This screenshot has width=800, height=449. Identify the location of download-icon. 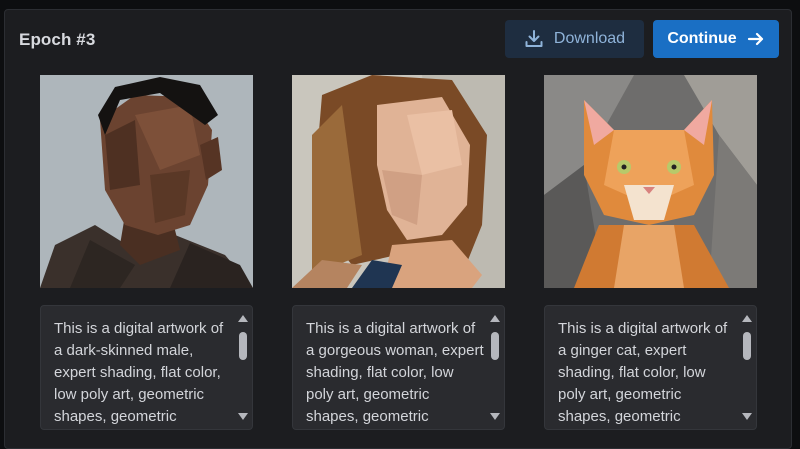
(534, 39).